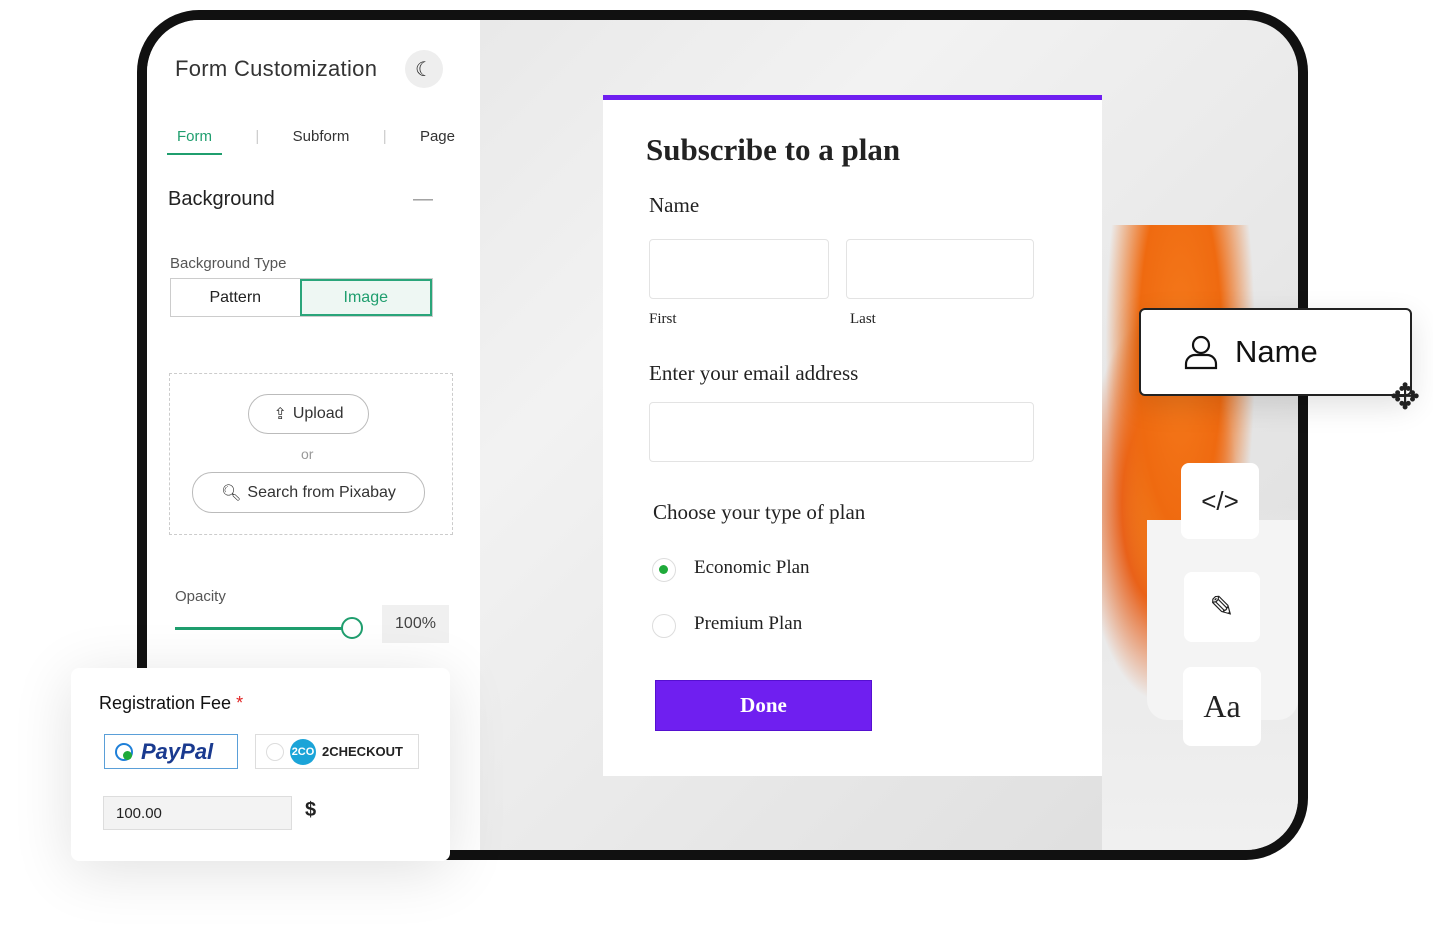  What do you see at coordinates (1405, 397) in the screenshot?
I see `move-icon: ✥` at bounding box center [1405, 397].